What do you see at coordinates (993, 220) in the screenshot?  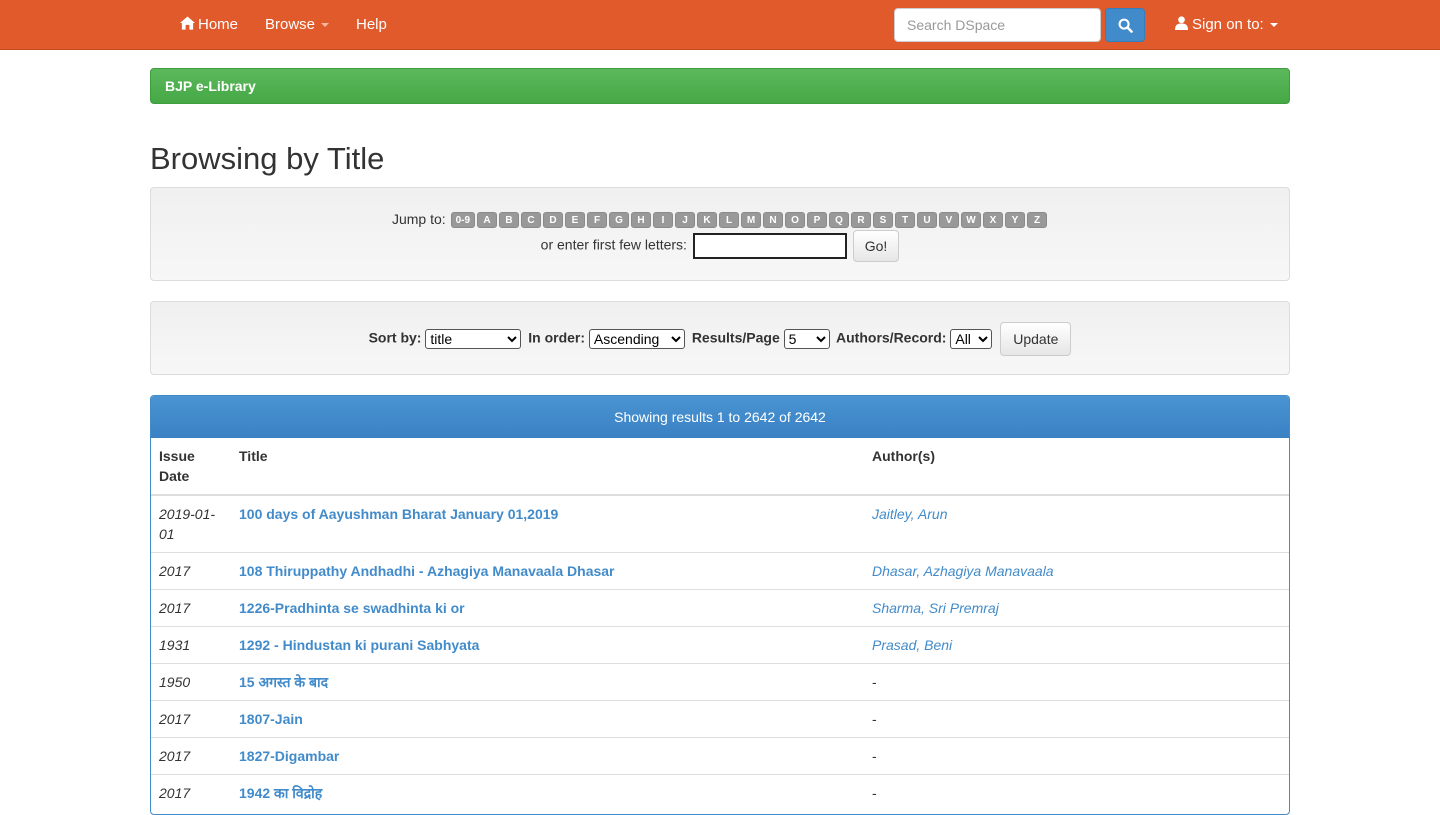 I see `jump-letter-x: X` at bounding box center [993, 220].